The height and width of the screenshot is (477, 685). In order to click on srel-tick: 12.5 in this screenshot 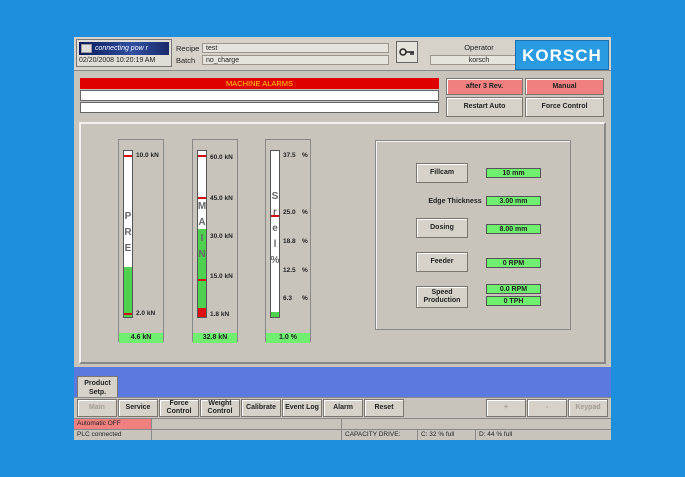, I will do `click(289, 270)`.